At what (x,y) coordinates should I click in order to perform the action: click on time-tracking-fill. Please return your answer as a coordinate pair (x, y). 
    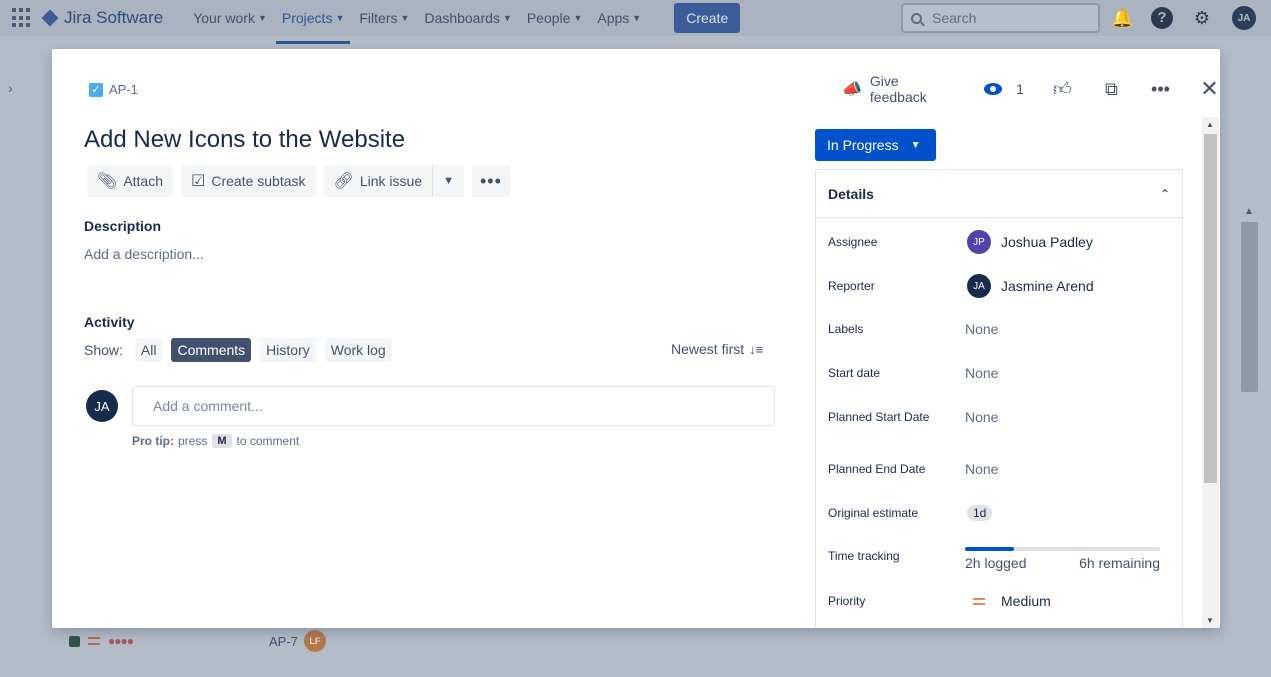
    Looking at the image, I should click on (989, 549).